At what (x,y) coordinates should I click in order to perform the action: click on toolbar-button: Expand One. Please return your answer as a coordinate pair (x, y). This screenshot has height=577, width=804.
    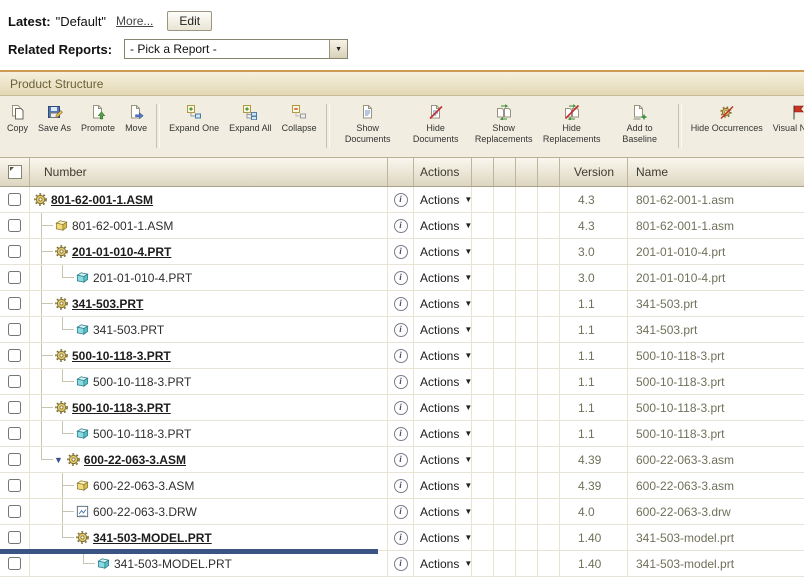
    Looking at the image, I should click on (194, 117).